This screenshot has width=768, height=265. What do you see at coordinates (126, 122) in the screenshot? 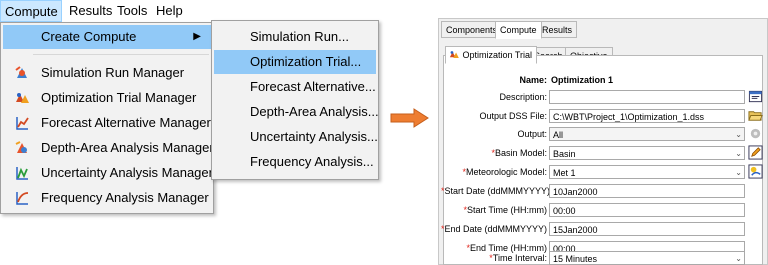
I see `forecast-alternative-manager-label: Forecast Alternative Manager` at bounding box center [126, 122].